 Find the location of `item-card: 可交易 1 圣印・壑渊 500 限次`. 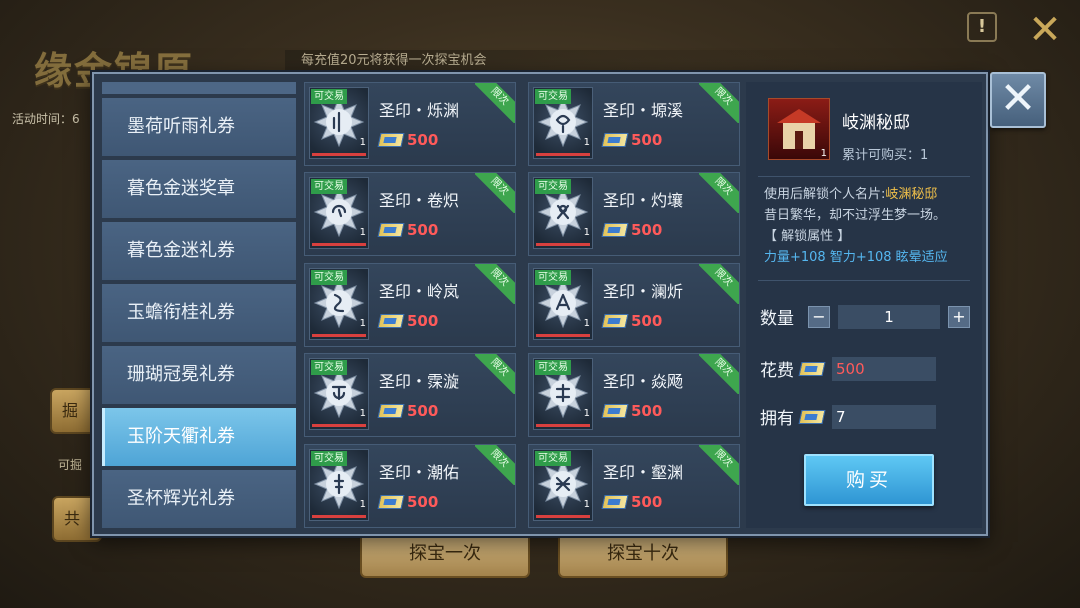

item-card: 可交易 1 圣印・壑渊 500 限次 is located at coordinates (634, 485).